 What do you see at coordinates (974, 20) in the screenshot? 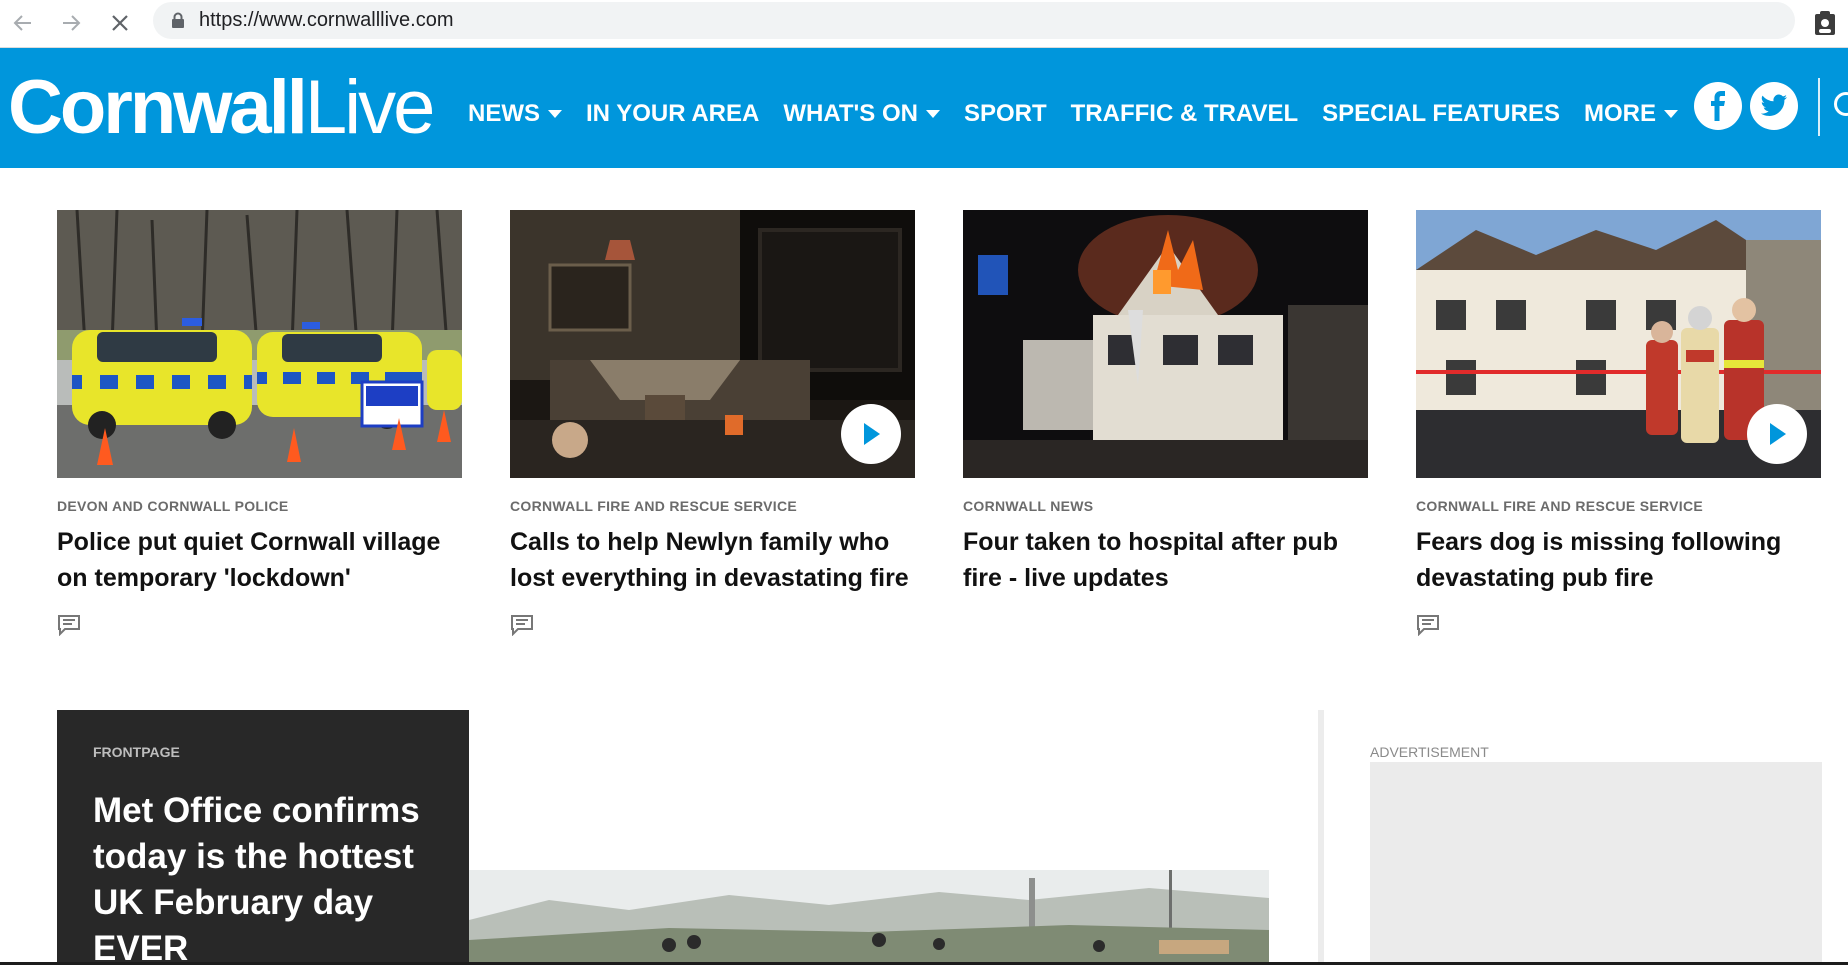
I see `address-bar: https://www.cornwalllive.com` at bounding box center [974, 20].